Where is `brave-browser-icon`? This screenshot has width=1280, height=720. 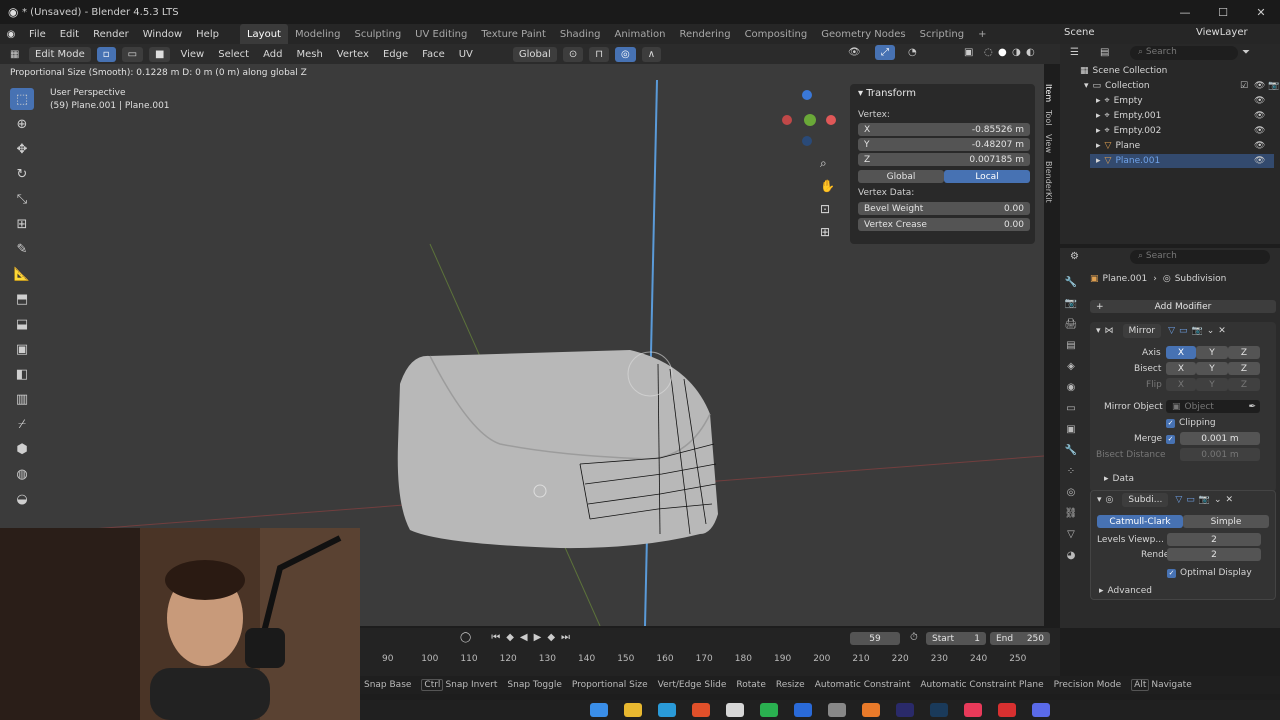 brave-browser-icon is located at coordinates (701, 710).